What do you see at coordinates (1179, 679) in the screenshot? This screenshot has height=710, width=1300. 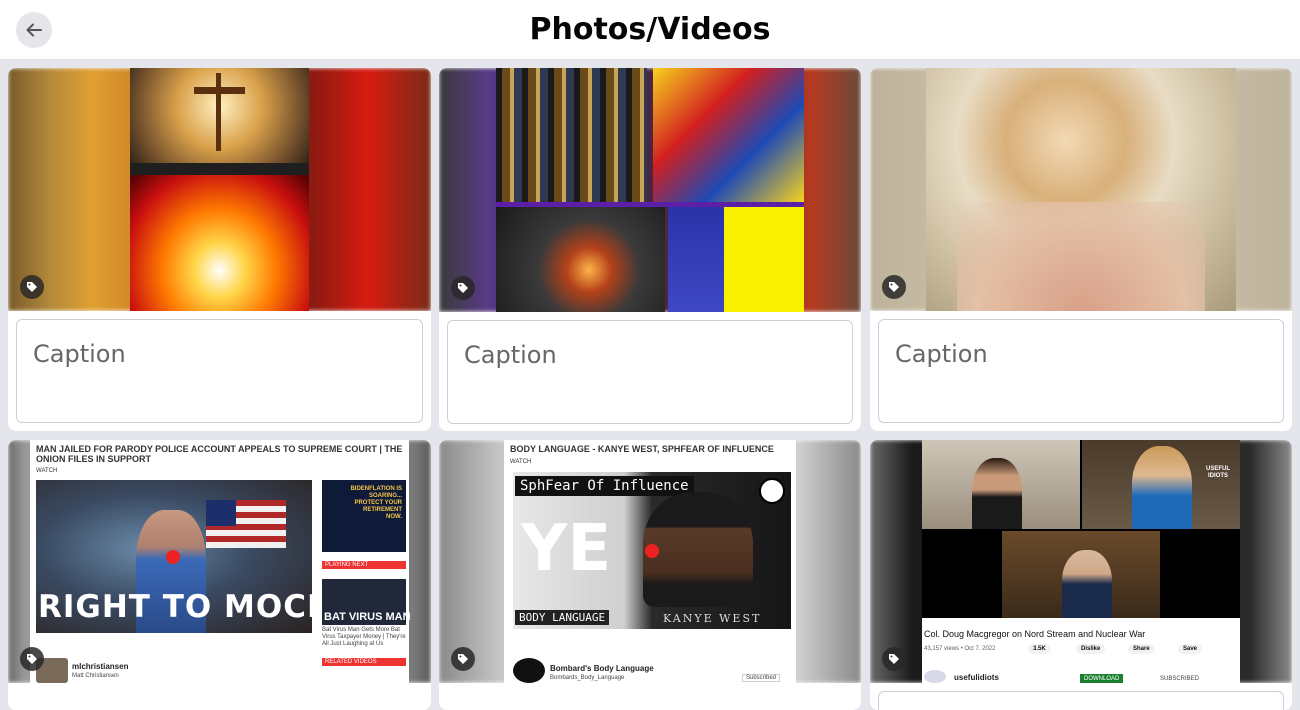 I see `subscribed-button: SUBSCRIBED` at bounding box center [1179, 679].